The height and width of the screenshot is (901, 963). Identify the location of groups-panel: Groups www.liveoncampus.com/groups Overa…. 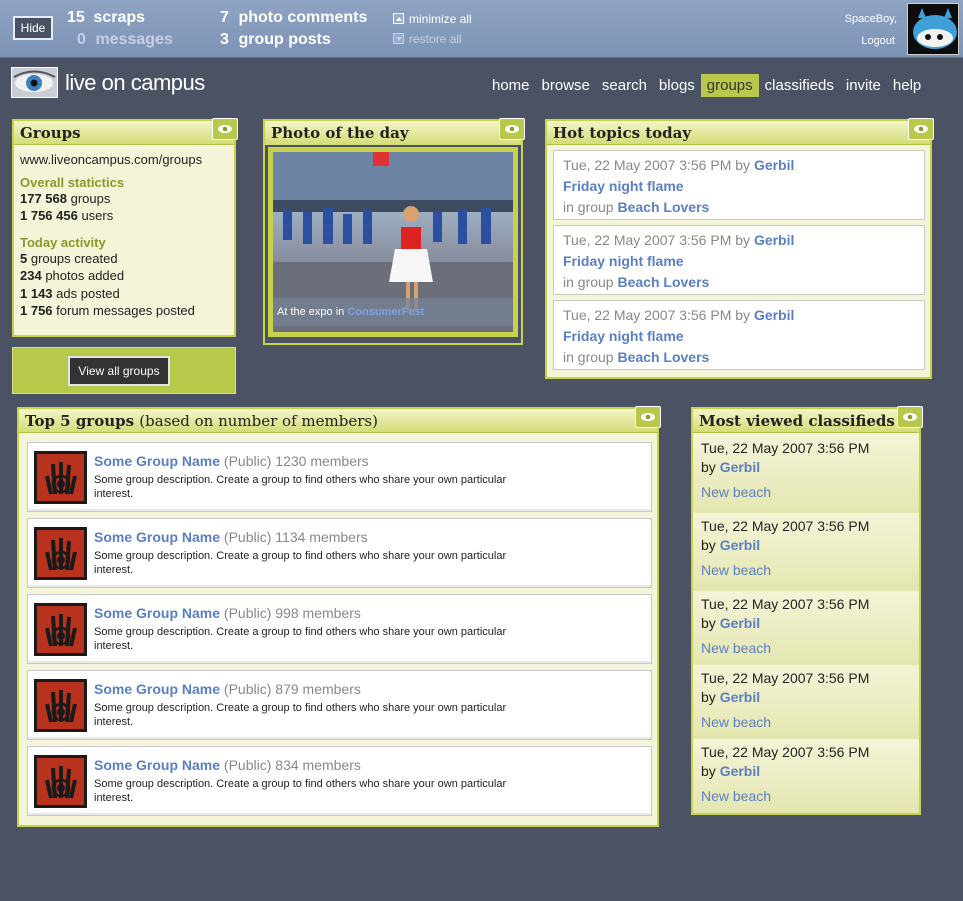
(125, 227).